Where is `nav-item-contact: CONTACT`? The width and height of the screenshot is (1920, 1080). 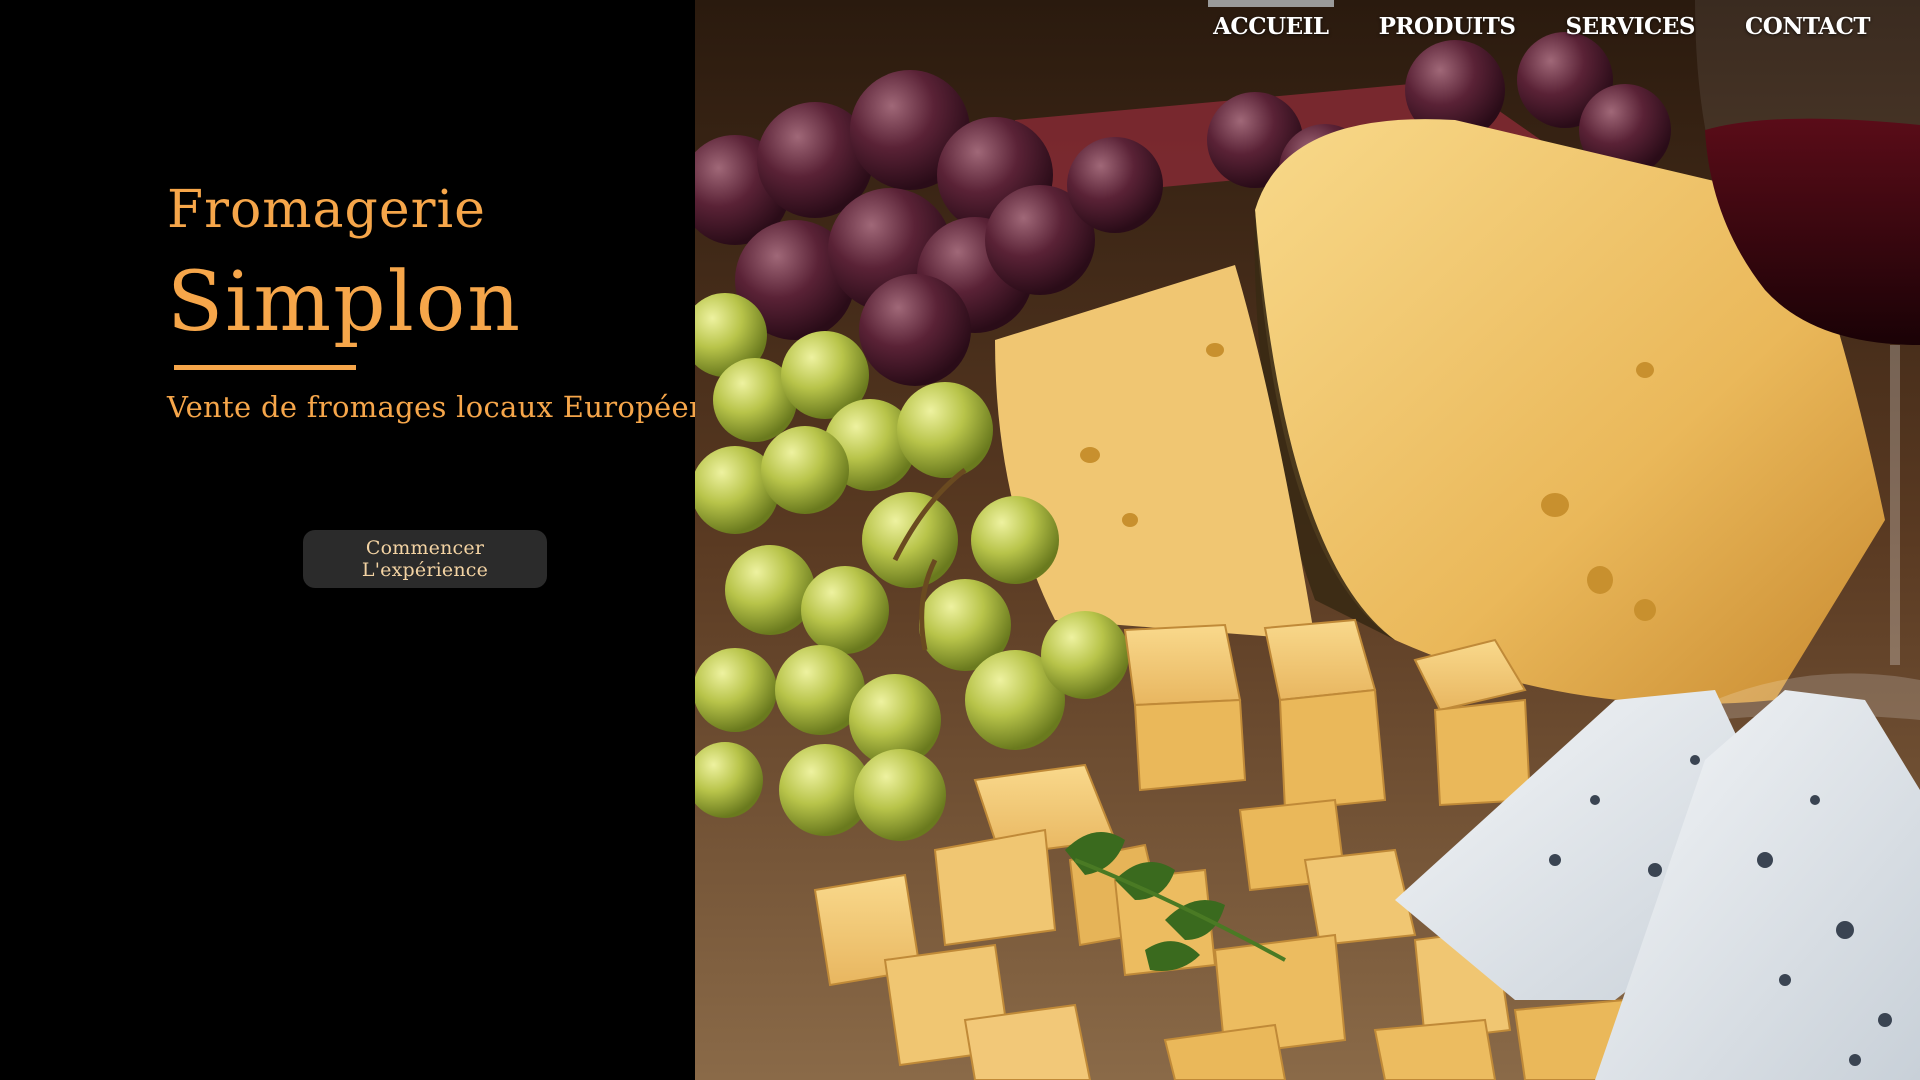 nav-item-contact: CONTACT is located at coordinates (1808, 20).